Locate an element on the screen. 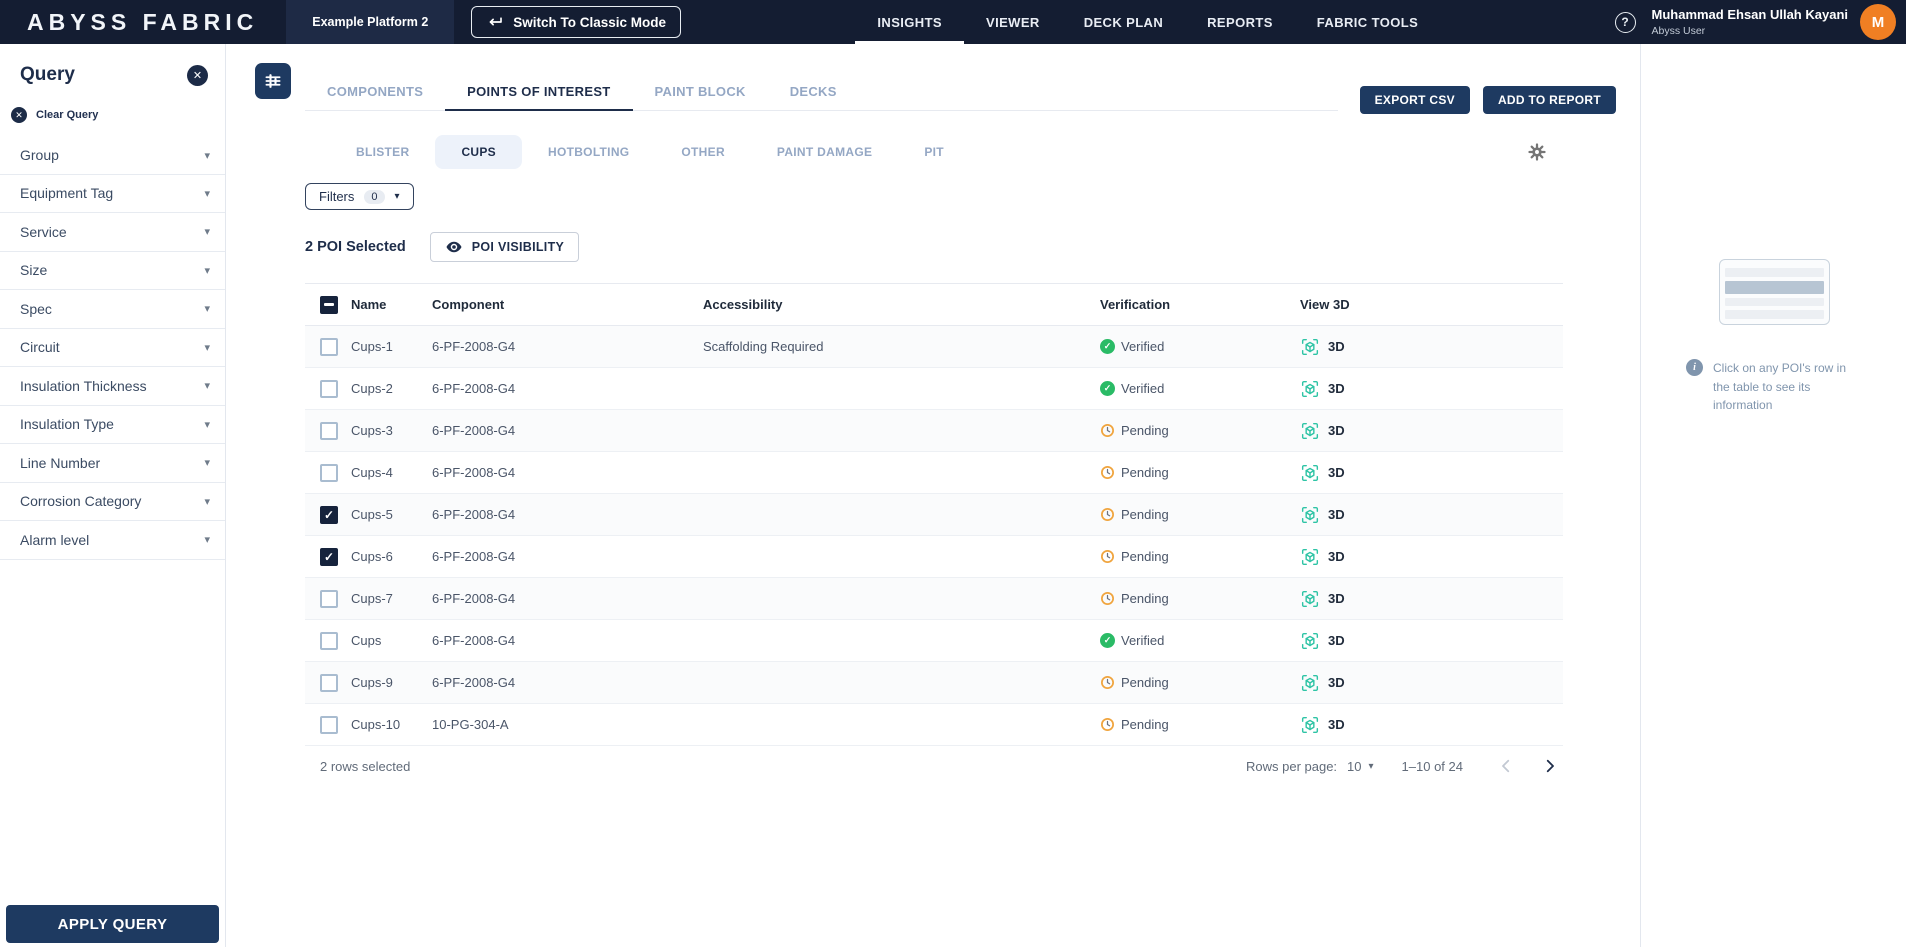 Image resolution: width=1906 pixels, height=947 pixels. nav-item-insights: INSIGHTS is located at coordinates (910, 22).